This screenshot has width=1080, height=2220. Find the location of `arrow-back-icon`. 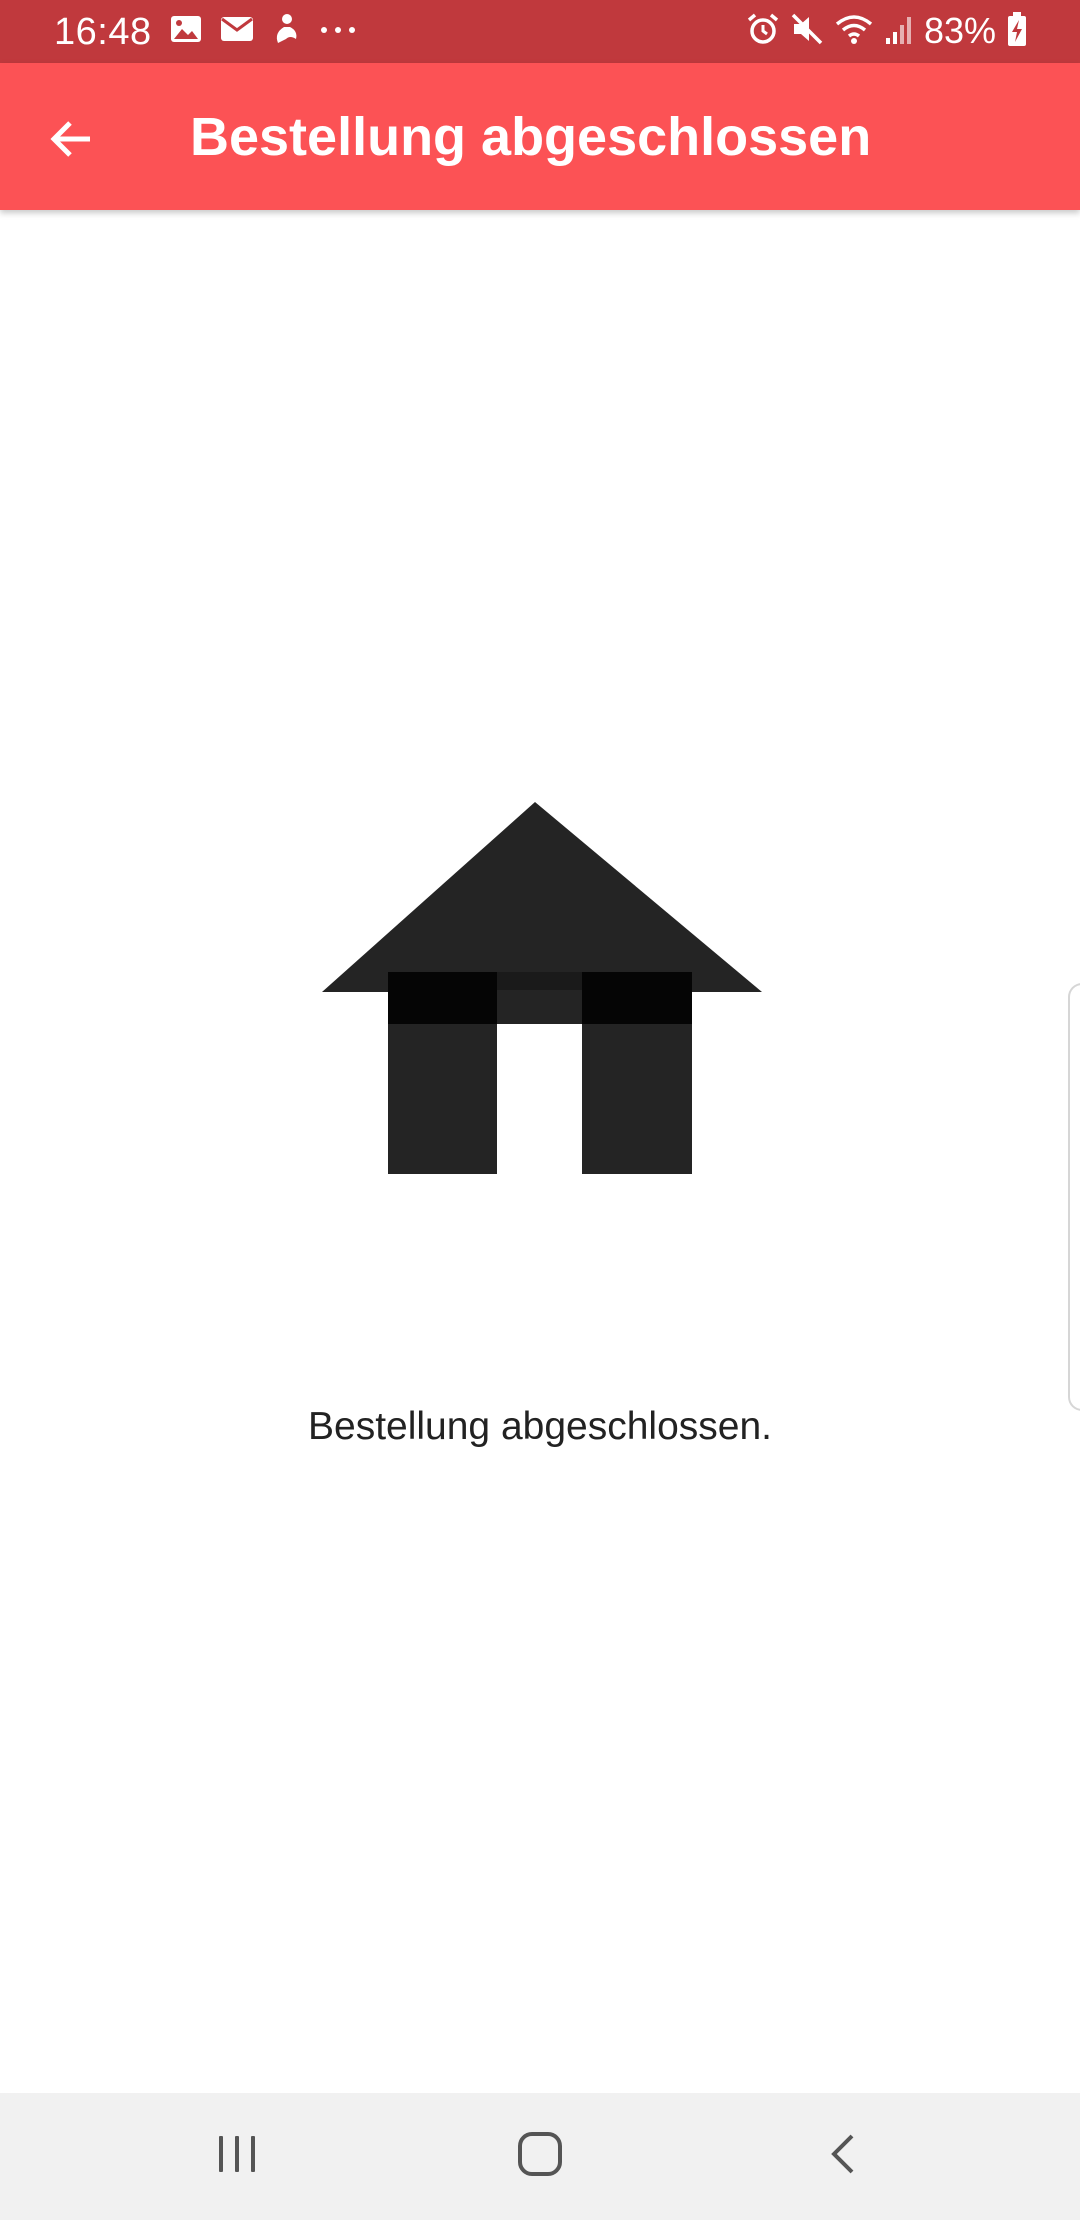

arrow-back-icon is located at coordinates (72, 141).